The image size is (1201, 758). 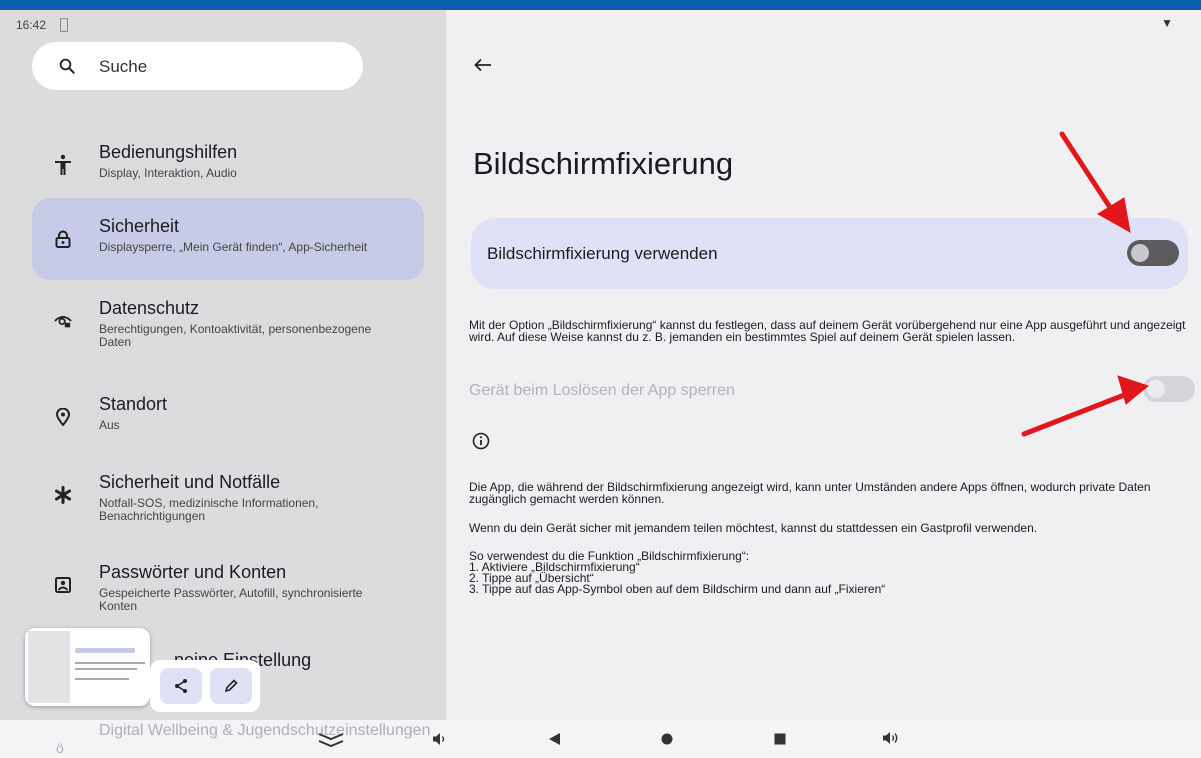 I want to click on home-circle-icon, so click(x=667, y=739).